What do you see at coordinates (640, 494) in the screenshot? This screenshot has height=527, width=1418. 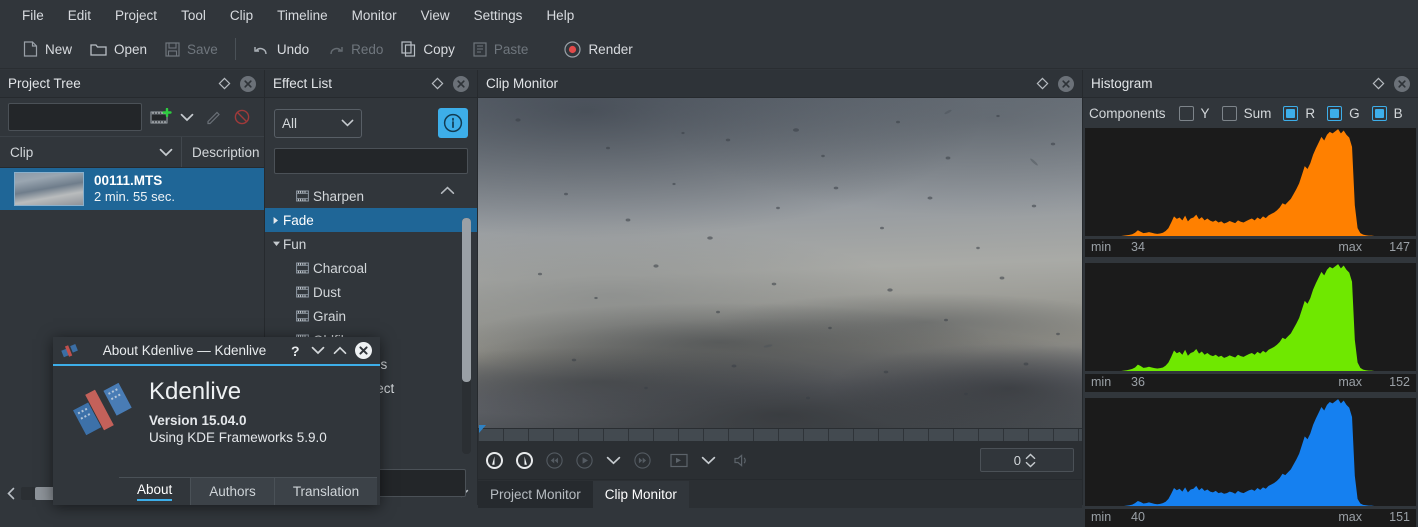 I see `tab-clip-monitor: Clip Monitor` at bounding box center [640, 494].